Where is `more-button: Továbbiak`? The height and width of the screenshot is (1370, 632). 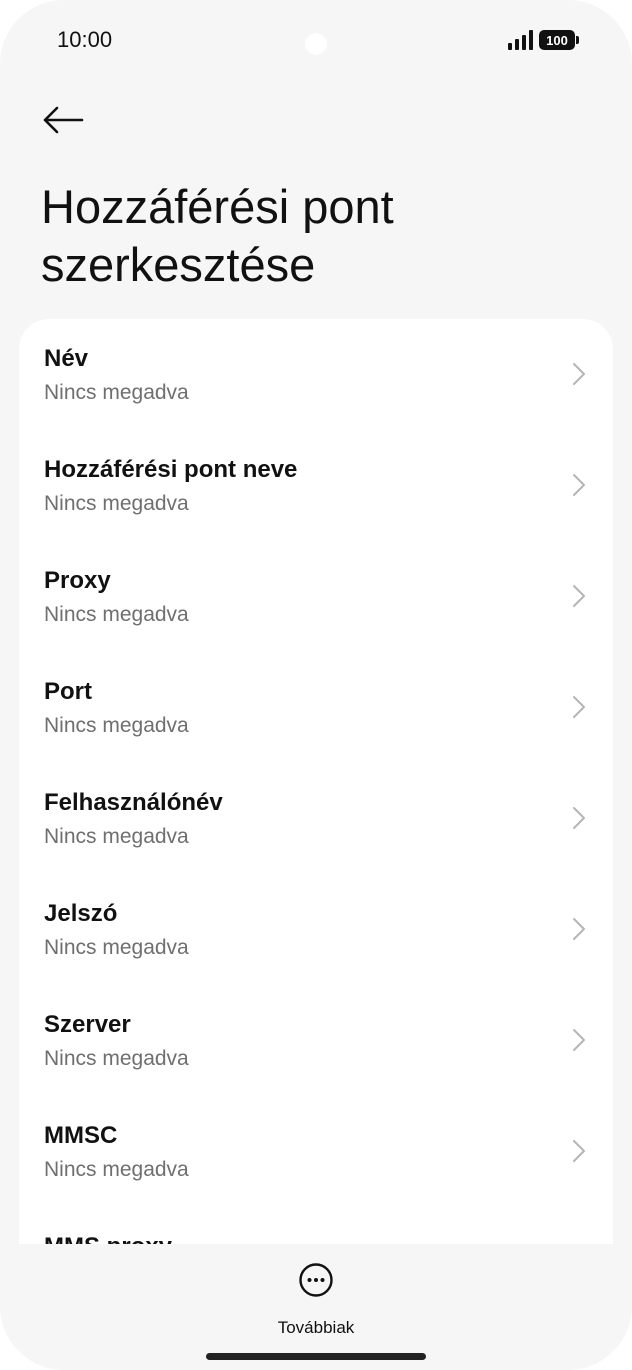
more-button: Továbbiak is located at coordinates (316, 1302).